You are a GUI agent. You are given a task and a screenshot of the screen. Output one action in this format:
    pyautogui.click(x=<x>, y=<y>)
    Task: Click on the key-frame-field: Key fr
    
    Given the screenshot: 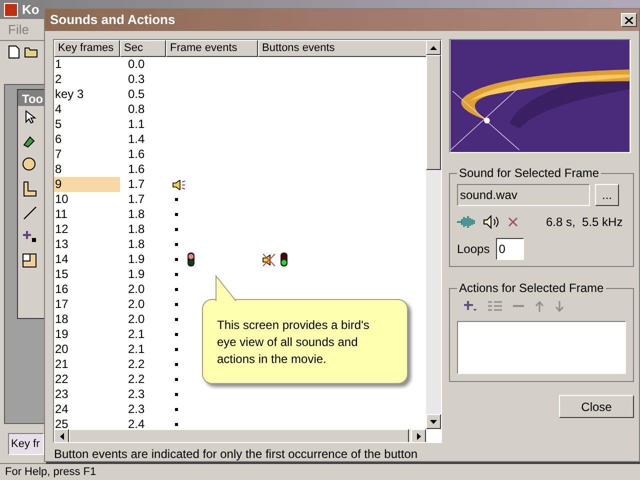 What is the action you would take?
    pyautogui.click(x=26, y=444)
    